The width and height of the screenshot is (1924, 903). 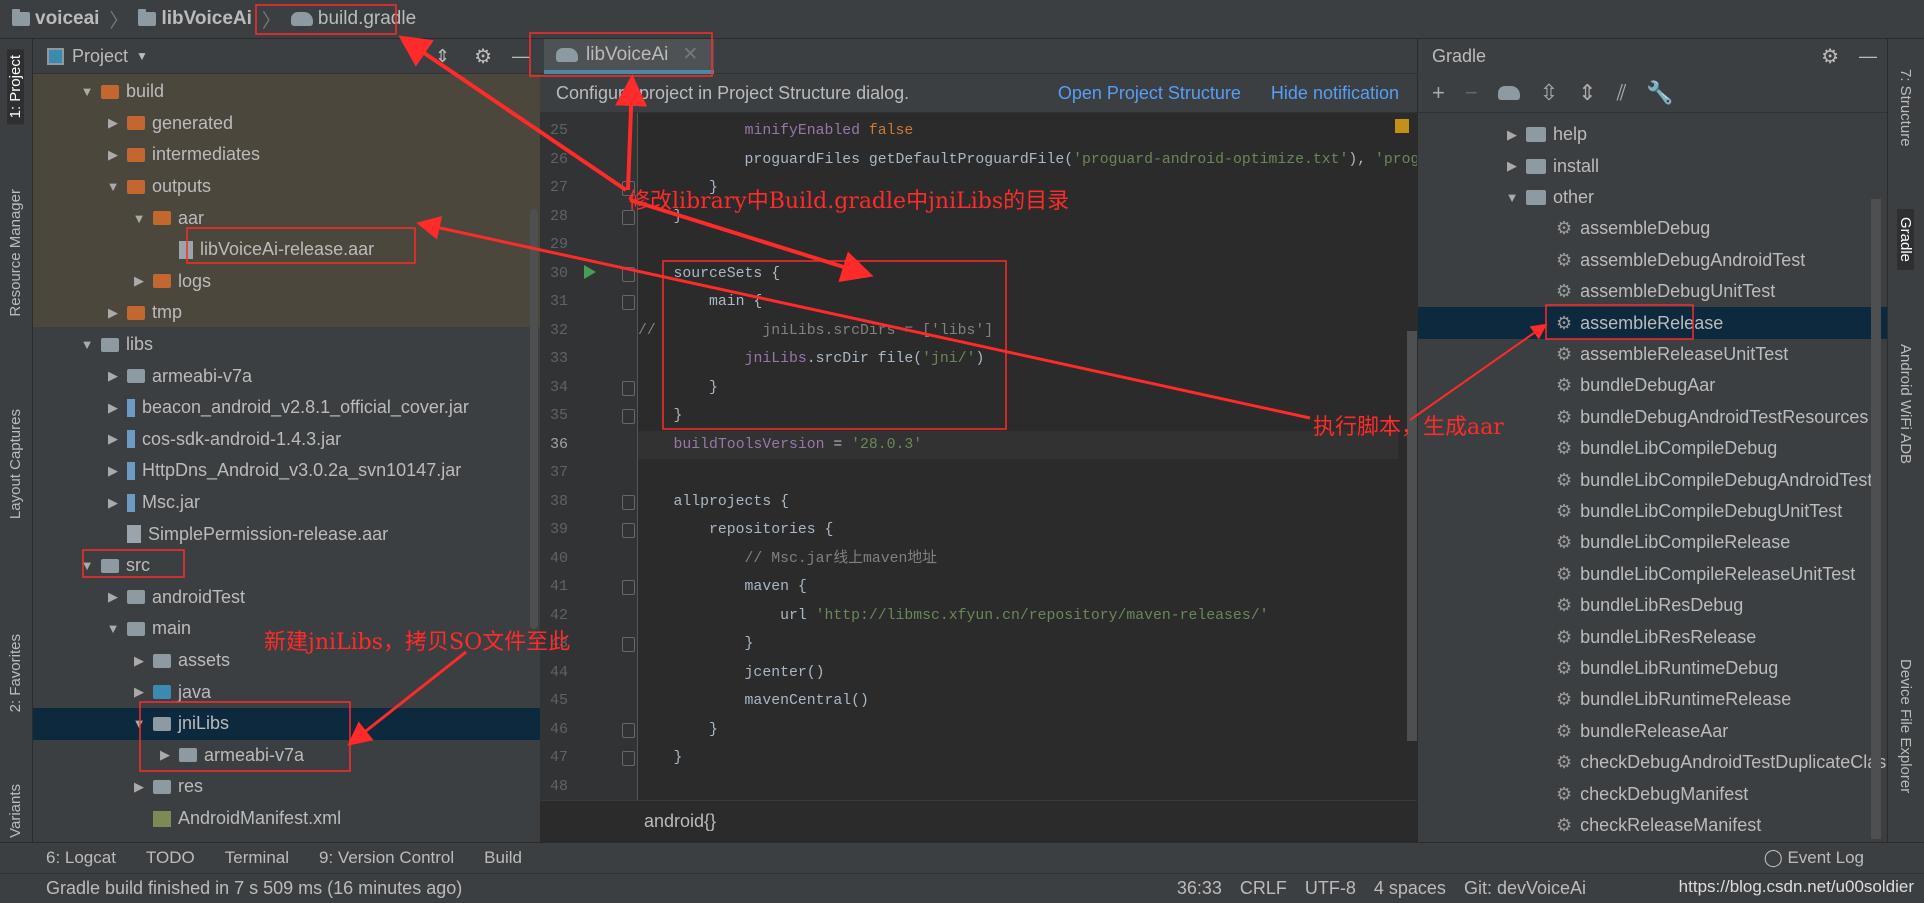 I want to click on tool-tab-device-file-explorer: Device File Explorer, so click(x=1905, y=726).